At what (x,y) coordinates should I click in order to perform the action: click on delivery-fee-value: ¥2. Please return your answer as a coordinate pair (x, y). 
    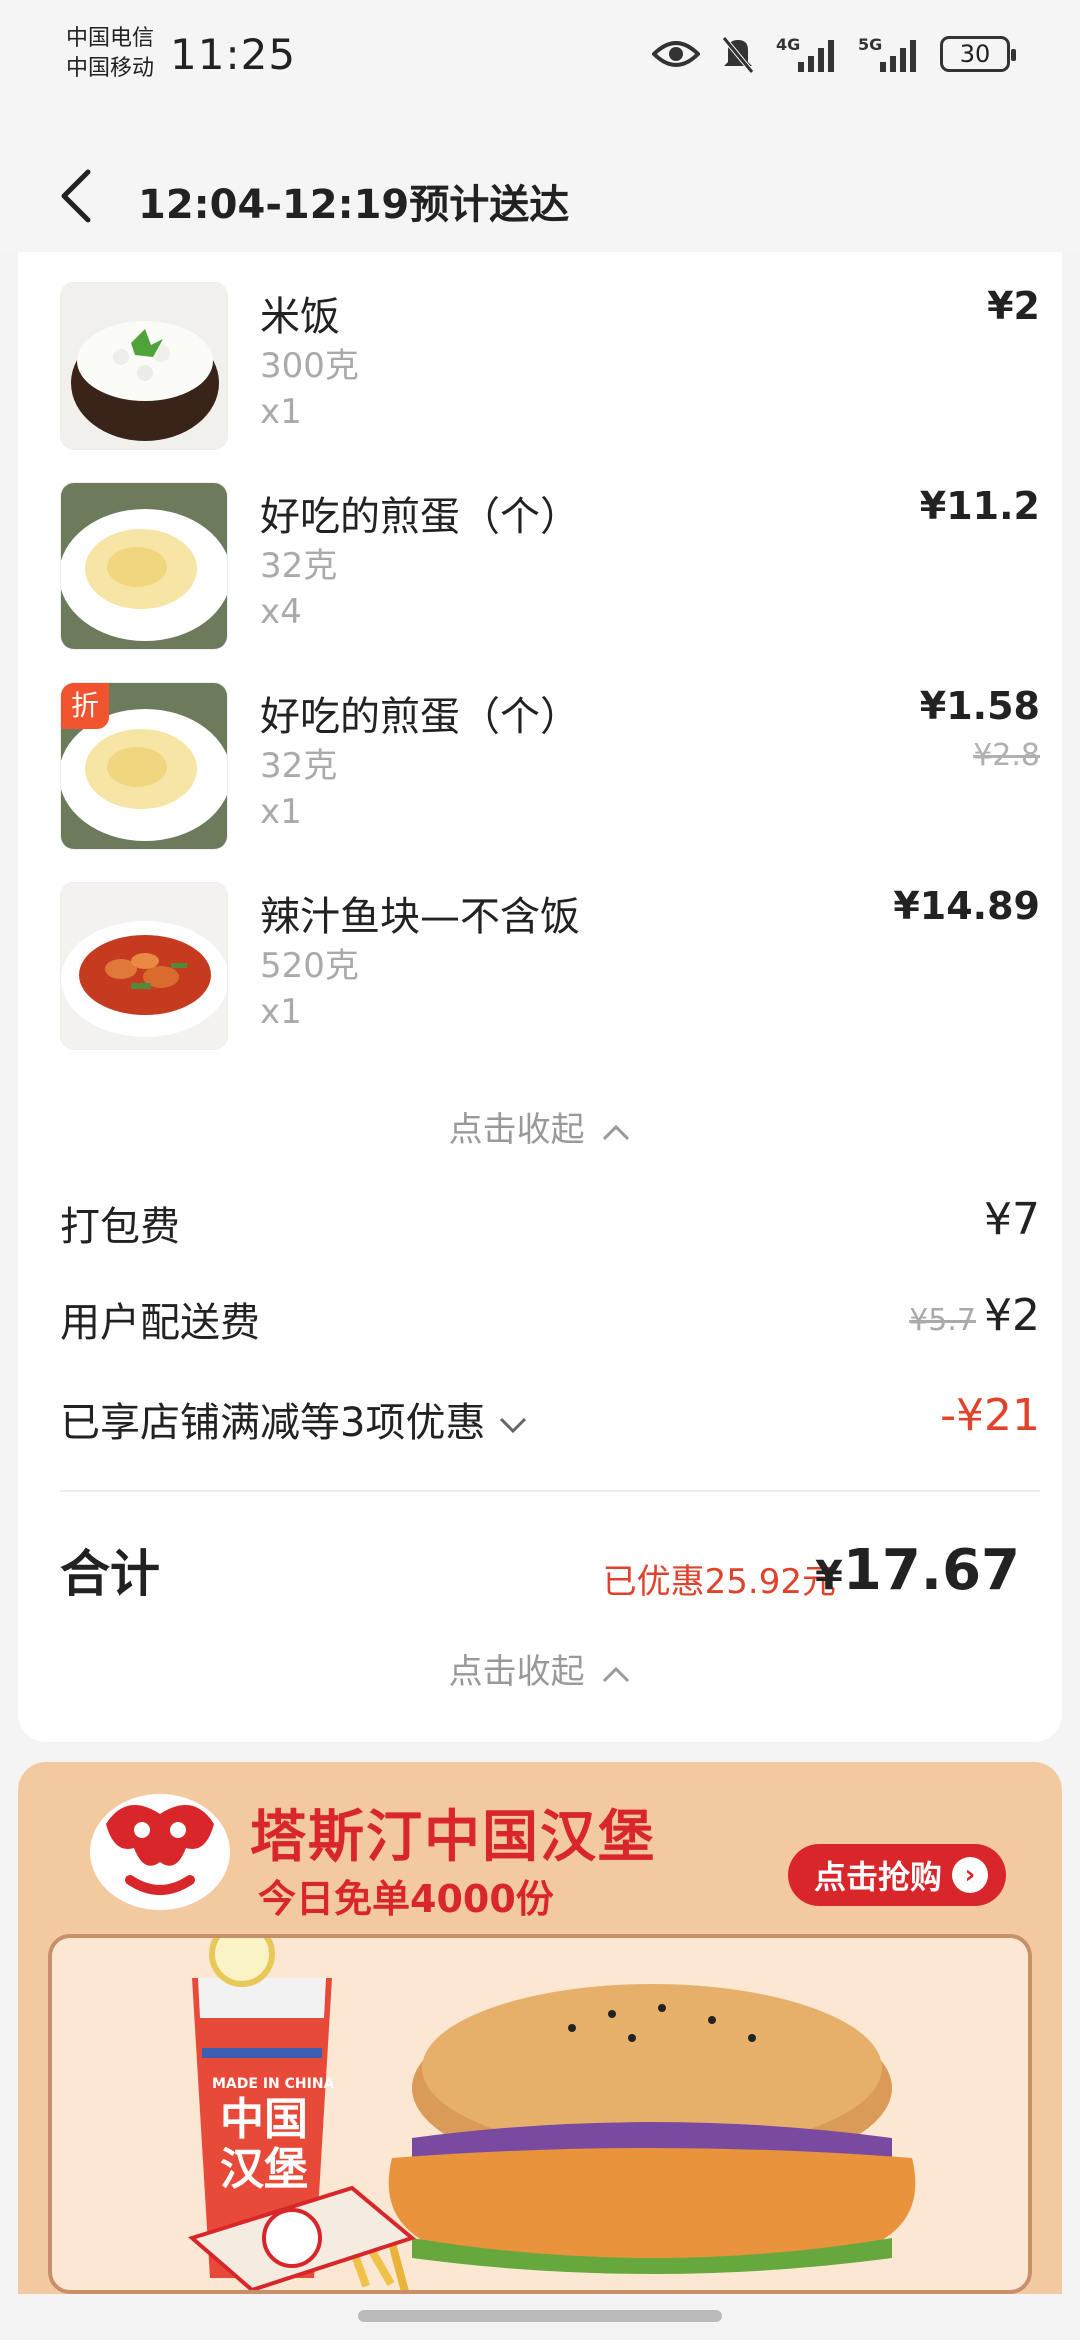
    Looking at the image, I should click on (1012, 1315).